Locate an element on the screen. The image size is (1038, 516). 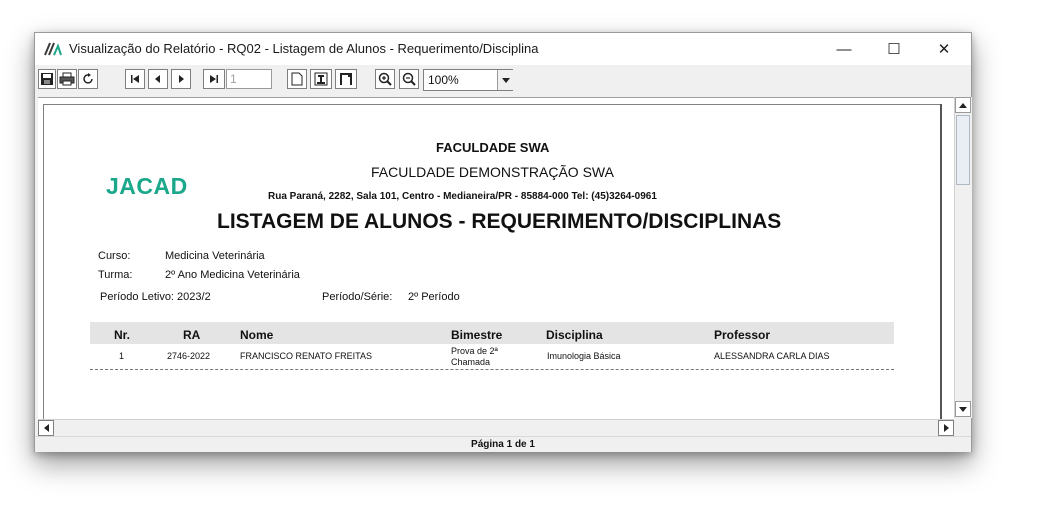
scroll-right-button is located at coordinates (946, 428).